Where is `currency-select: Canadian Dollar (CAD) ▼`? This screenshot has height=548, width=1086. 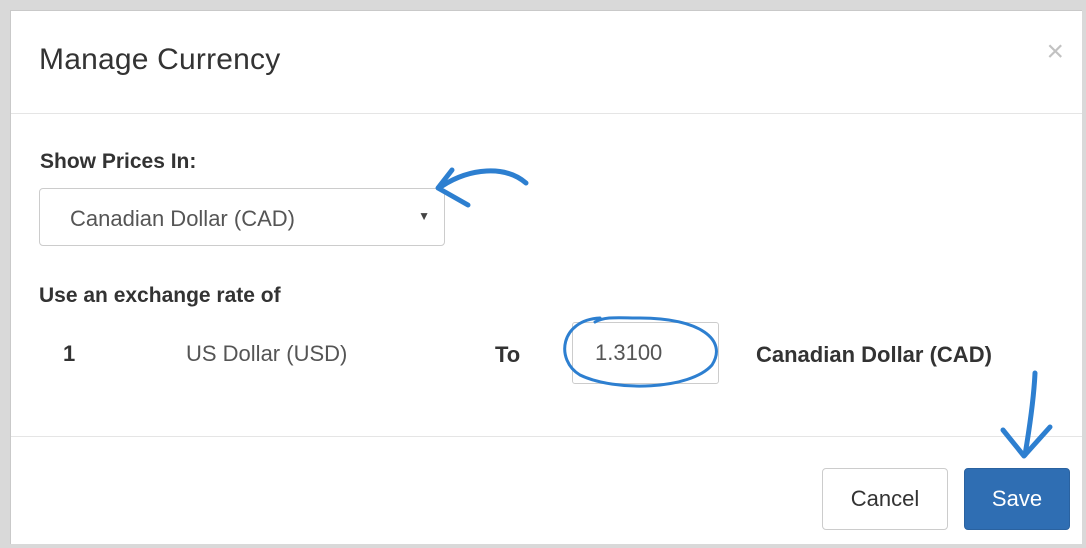
currency-select: Canadian Dollar (CAD) ▼ is located at coordinates (242, 217).